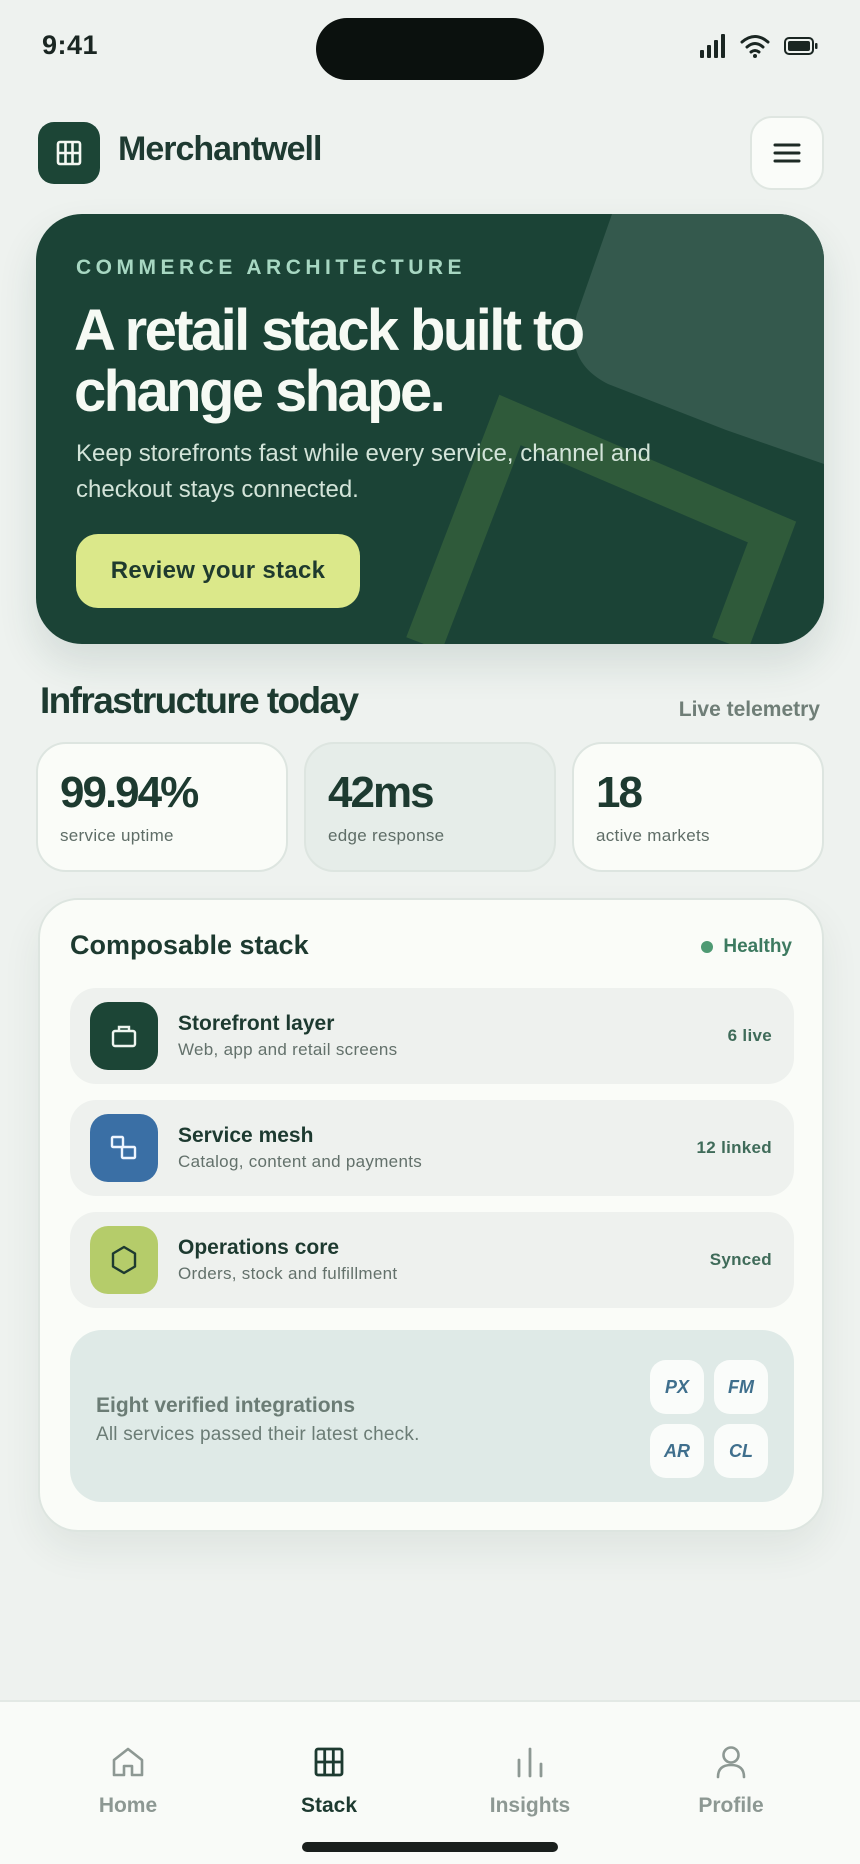  Describe the element at coordinates (741, 1387) in the screenshot. I see `integration-chip: FM` at that location.